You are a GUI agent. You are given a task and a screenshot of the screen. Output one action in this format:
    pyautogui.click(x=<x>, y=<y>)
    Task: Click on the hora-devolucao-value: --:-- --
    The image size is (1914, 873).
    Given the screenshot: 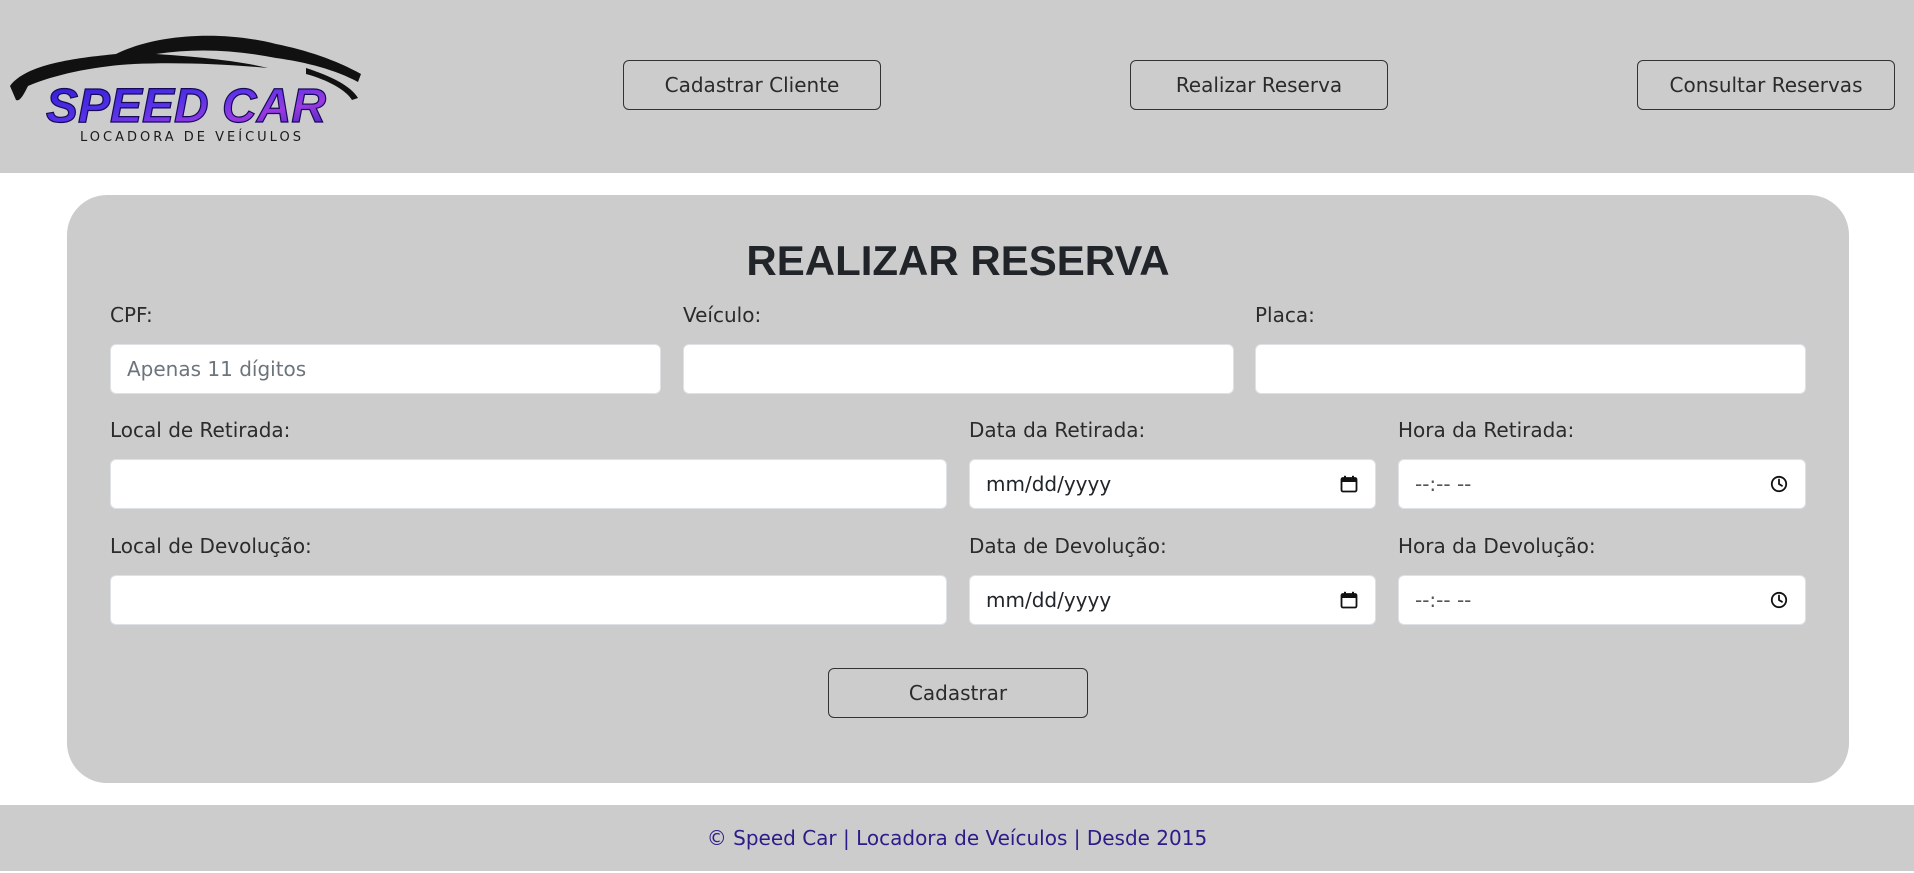 What is the action you would take?
    pyautogui.click(x=1443, y=600)
    